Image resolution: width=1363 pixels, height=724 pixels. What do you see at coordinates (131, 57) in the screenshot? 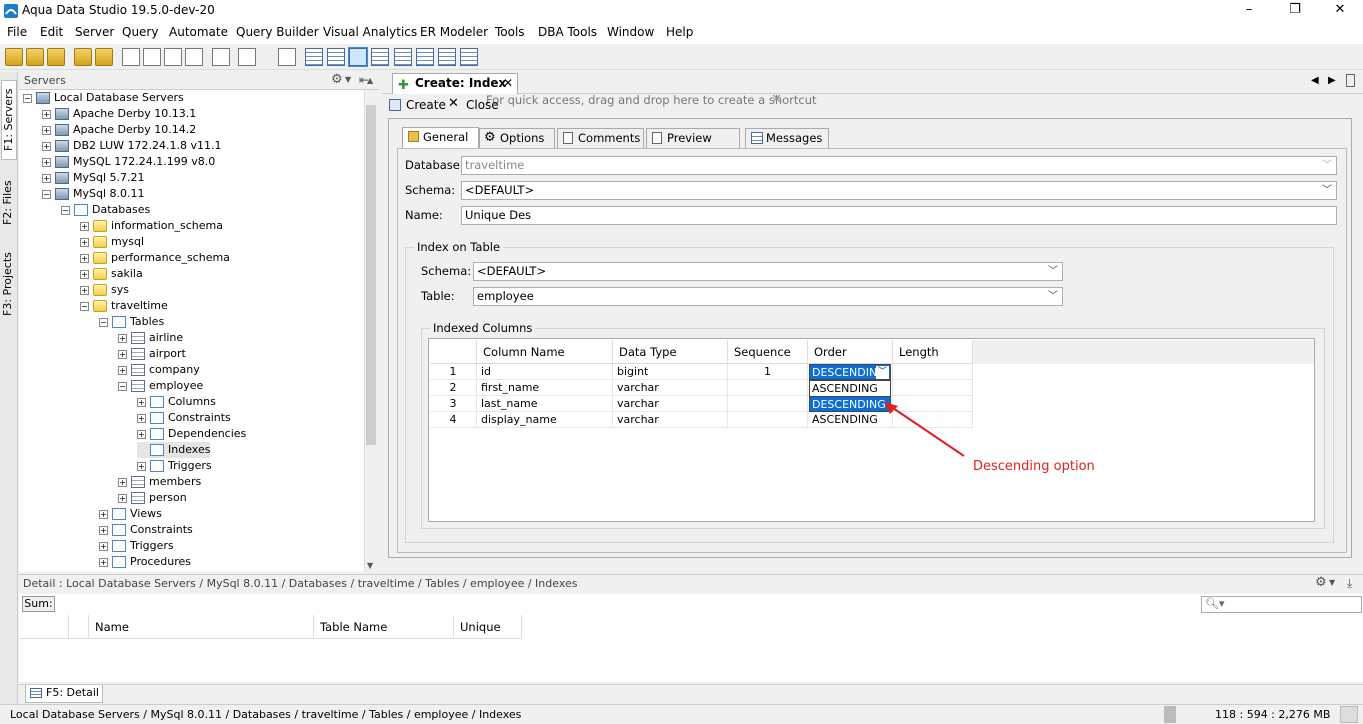
I see `query-window-icon` at bounding box center [131, 57].